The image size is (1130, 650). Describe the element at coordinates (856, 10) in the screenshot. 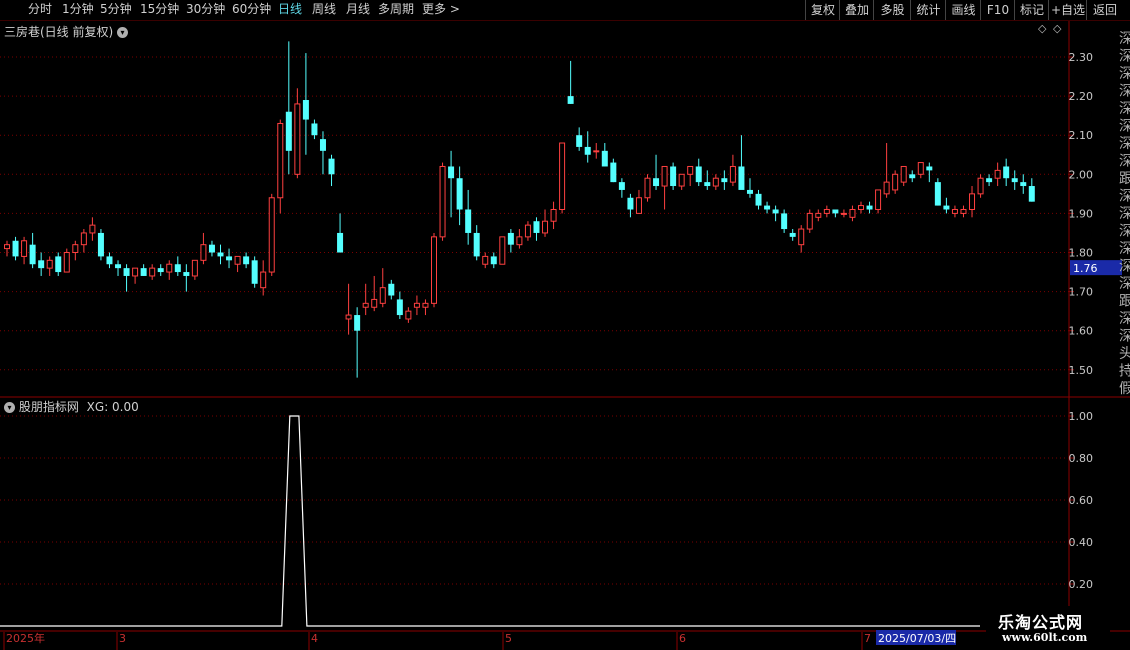

I see `toolbar-button-1: 叠加` at that location.